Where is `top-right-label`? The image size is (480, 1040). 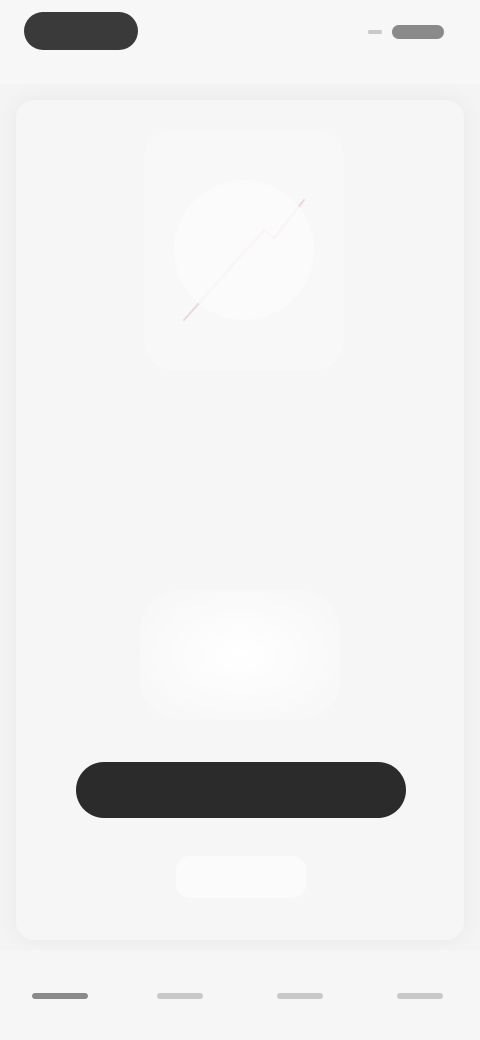 top-right-label is located at coordinates (418, 32).